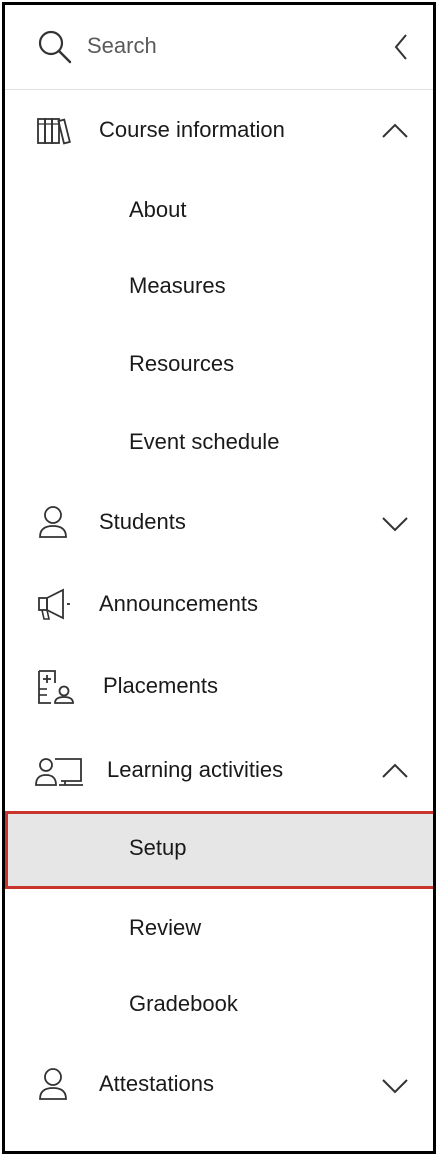 This screenshot has width=438, height=1156. I want to click on megaphone-icon, so click(55, 605).